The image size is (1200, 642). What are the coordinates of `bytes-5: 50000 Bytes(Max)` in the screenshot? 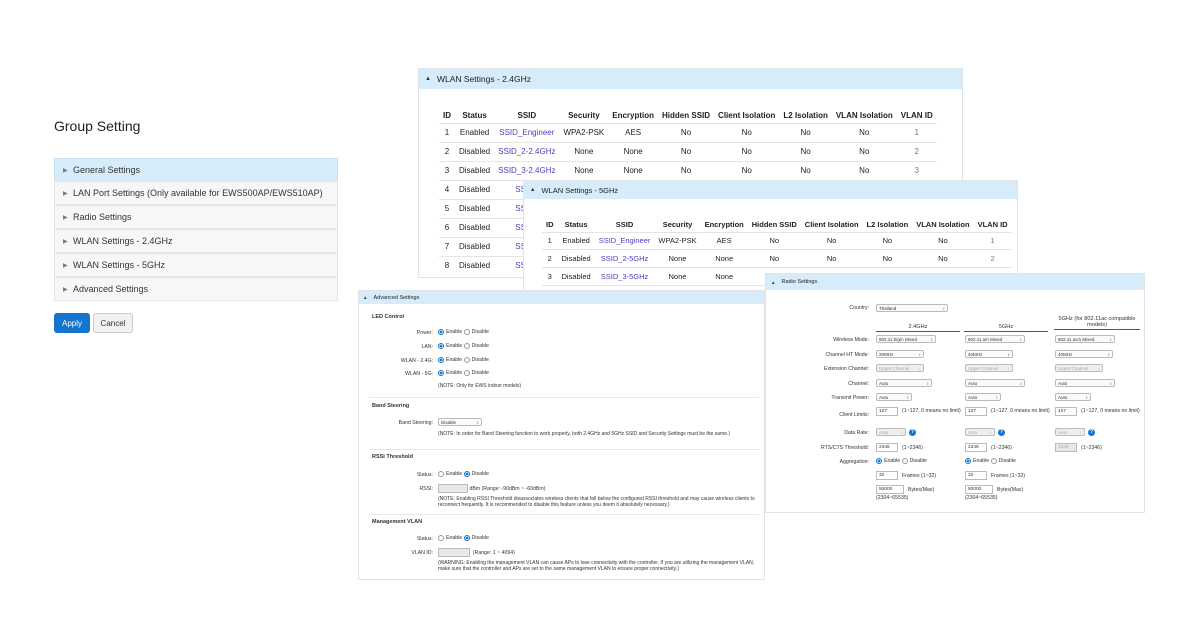 It's located at (994, 489).